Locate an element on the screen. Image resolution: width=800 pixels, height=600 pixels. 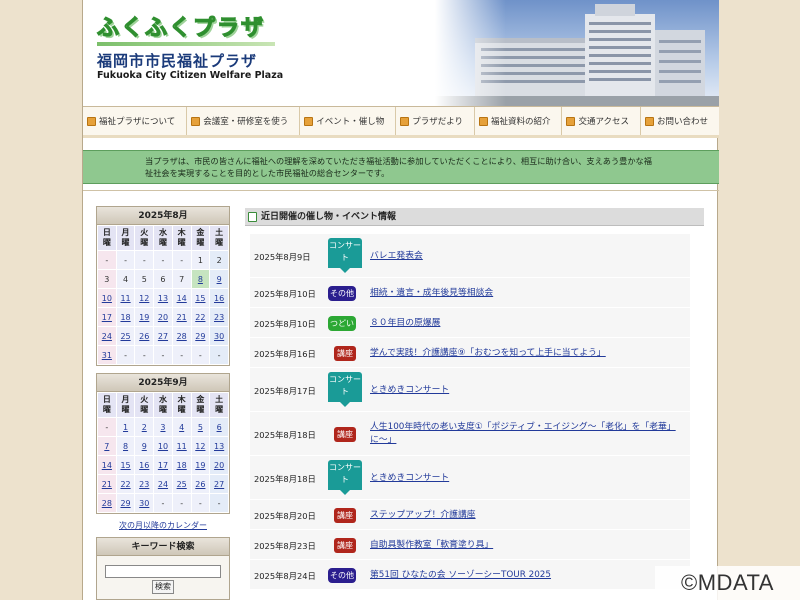
calendar-day: 13 is located at coordinates (219, 446).